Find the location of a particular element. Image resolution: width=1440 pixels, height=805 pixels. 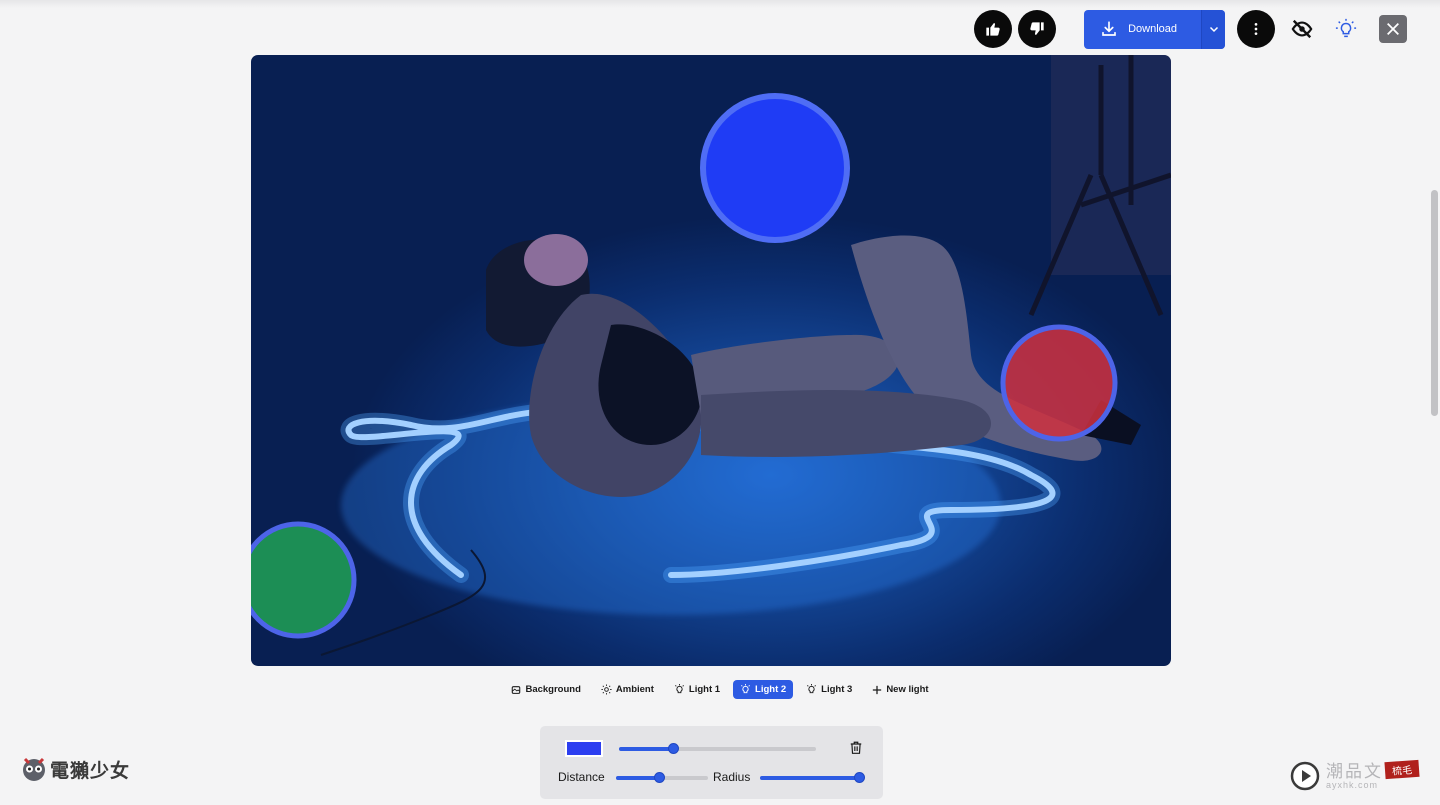

tab-light-3: Light 3 is located at coordinates (829, 689).